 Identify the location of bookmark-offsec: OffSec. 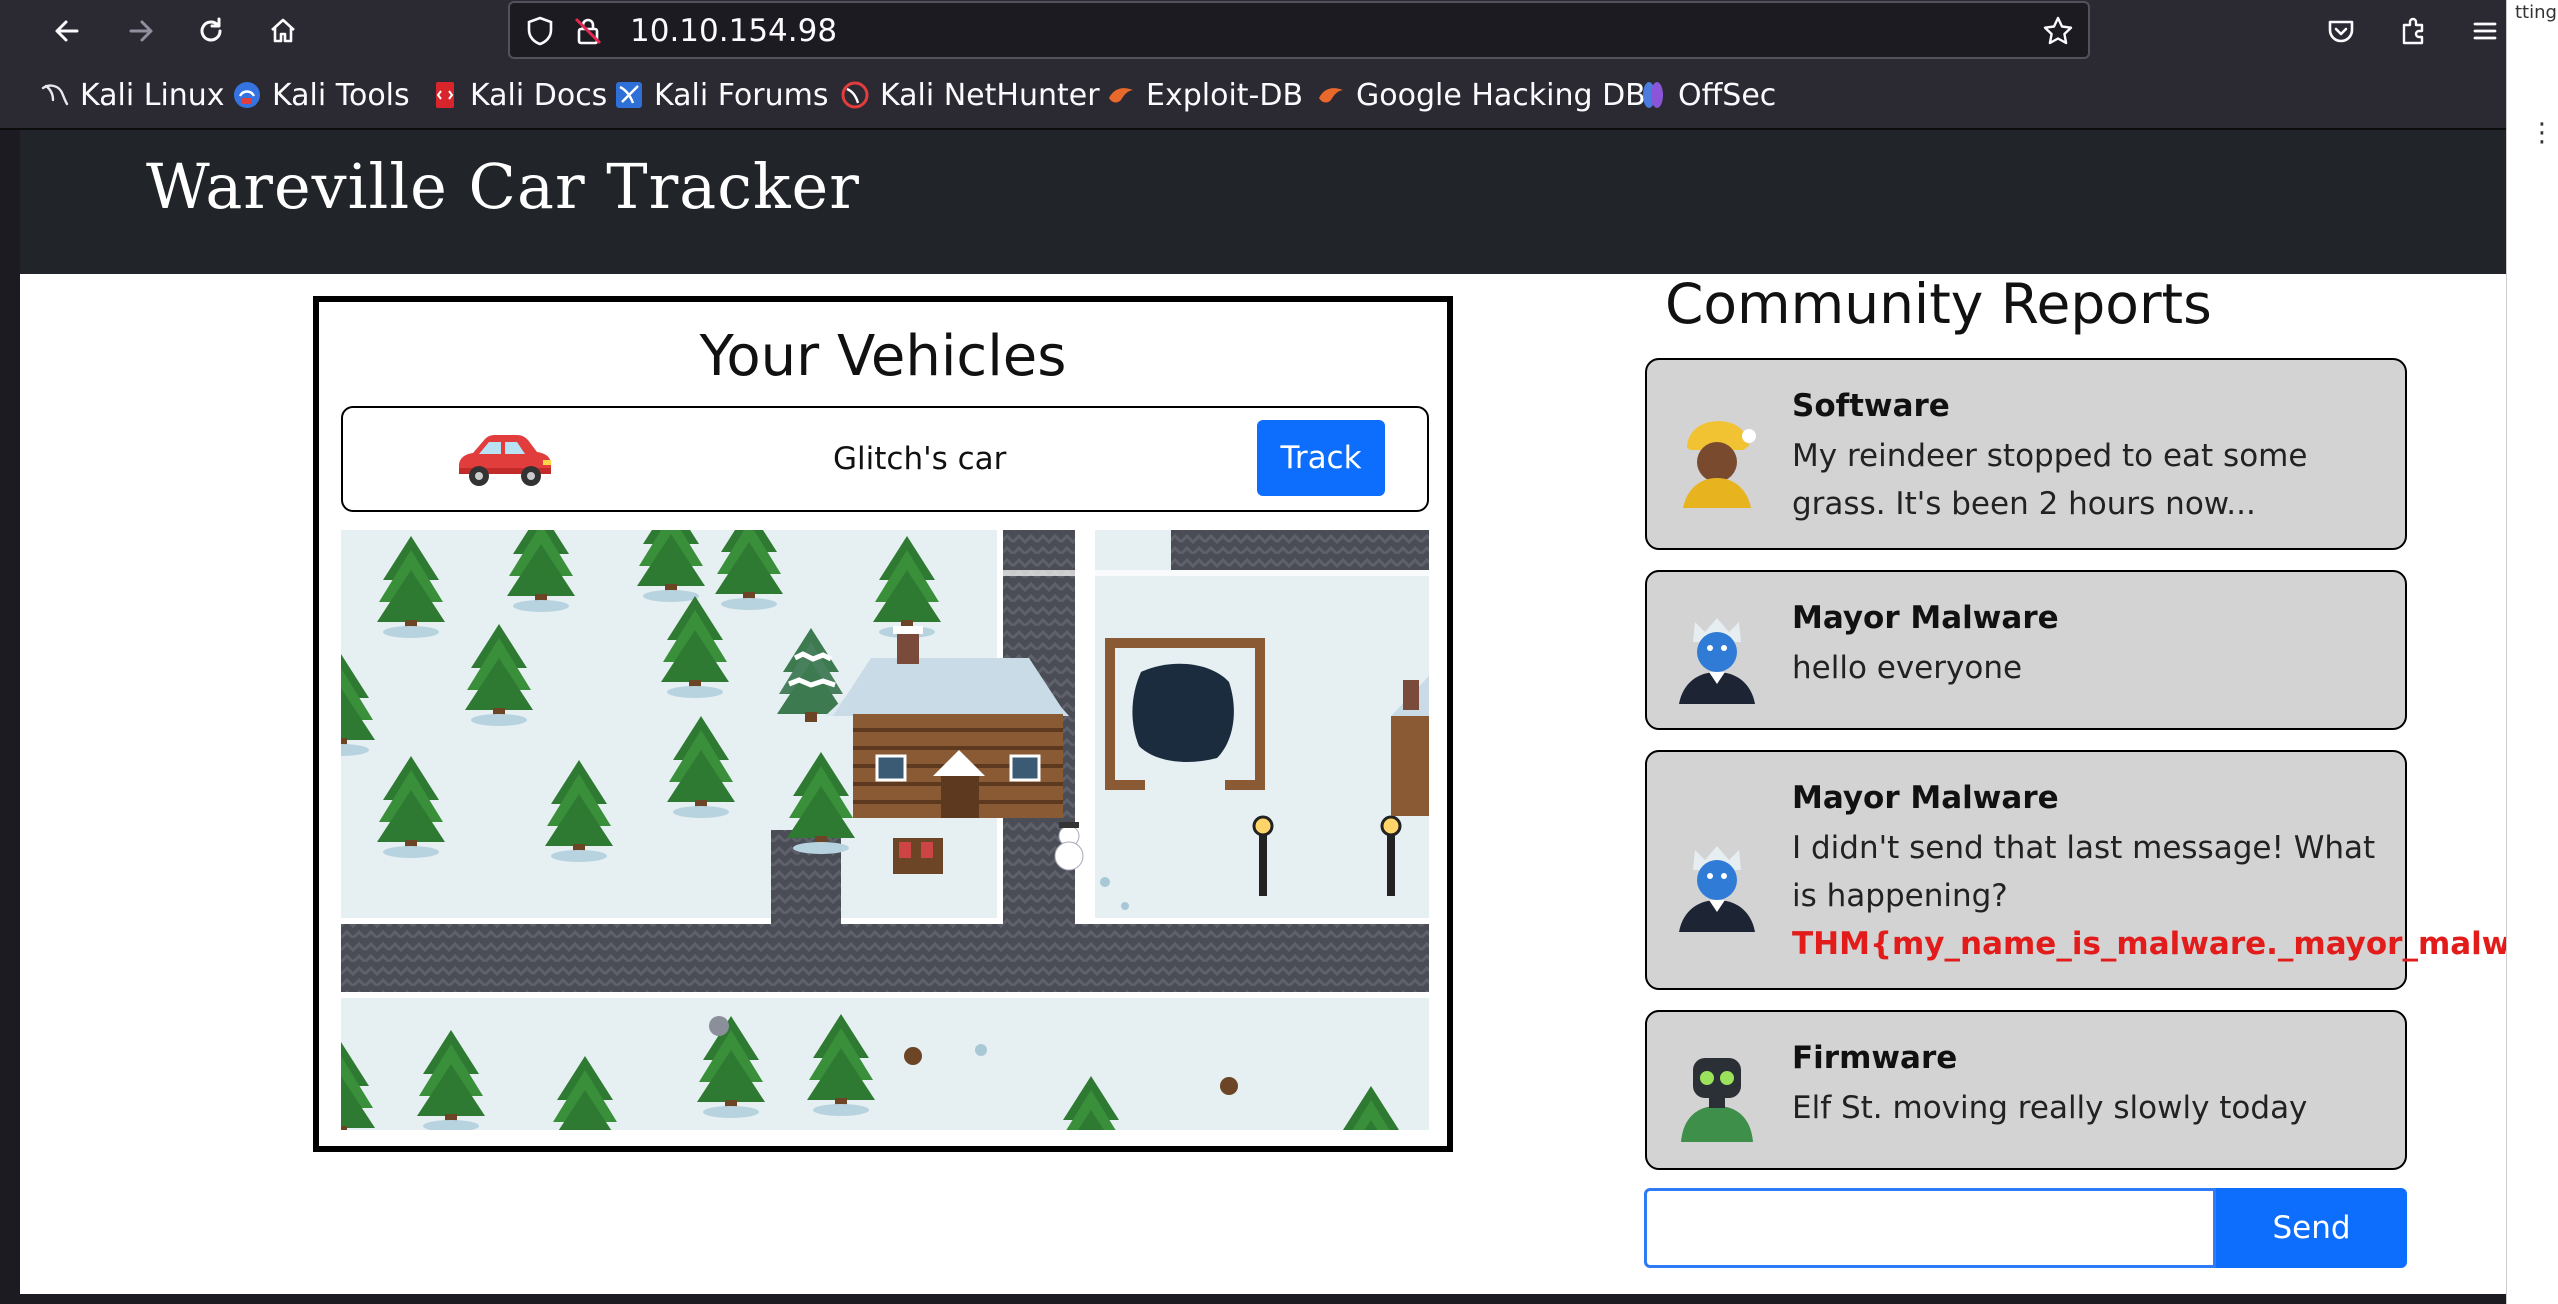
(1707, 95).